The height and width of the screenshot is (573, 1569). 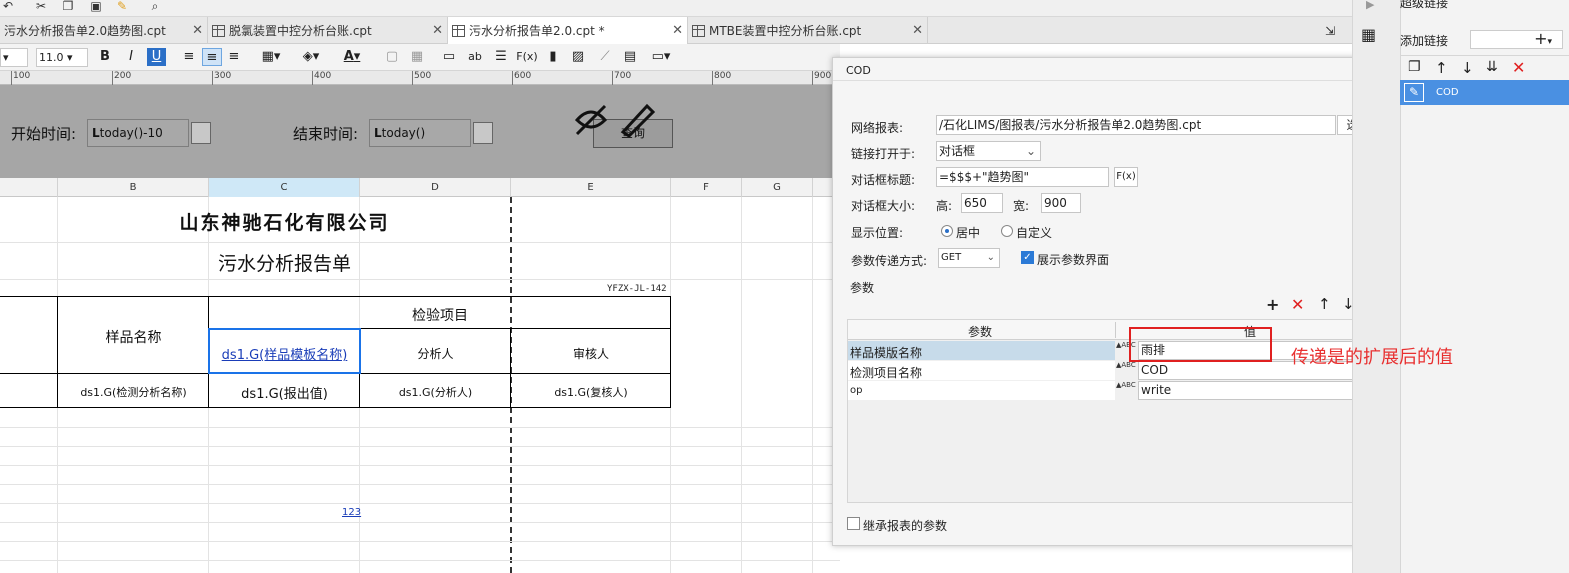 What do you see at coordinates (981, 390) in the screenshot?
I see `table-row` at bounding box center [981, 390].